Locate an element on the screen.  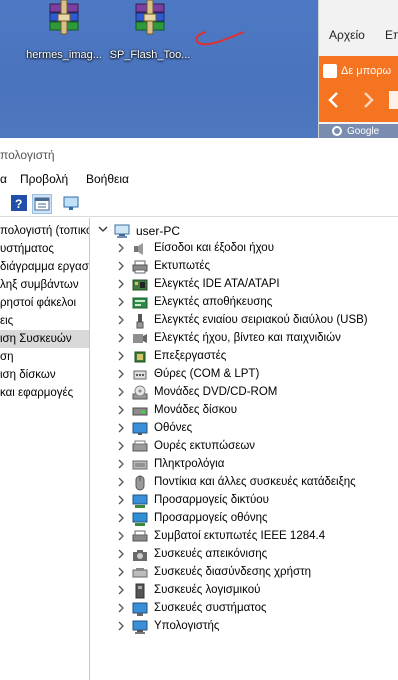
device-category-row: Ελεγκτές ενιαίου σειριακού διαύλου (USB) is located at coordinates (244, 321).